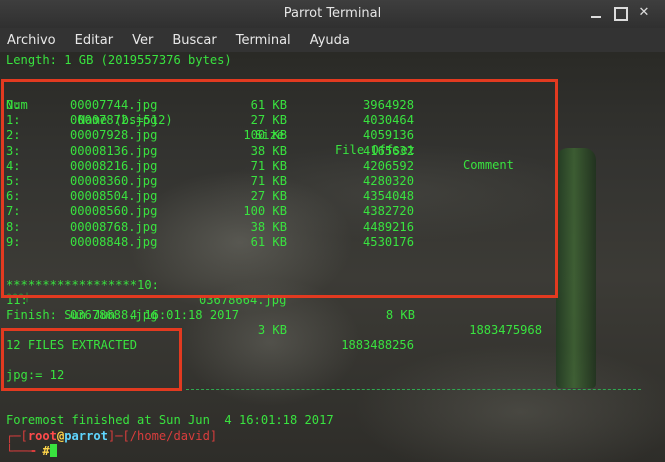 This screenshot has width=665, height=462. I want to click on length-line: Length: 1 GB (2019557376 bytes), so click(119, 60).